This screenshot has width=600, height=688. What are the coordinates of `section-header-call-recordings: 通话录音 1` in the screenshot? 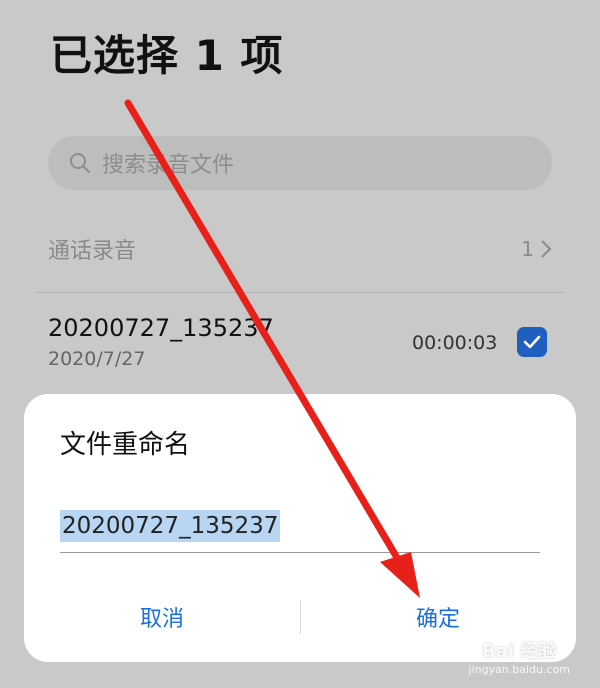 It's located at (300, 249).